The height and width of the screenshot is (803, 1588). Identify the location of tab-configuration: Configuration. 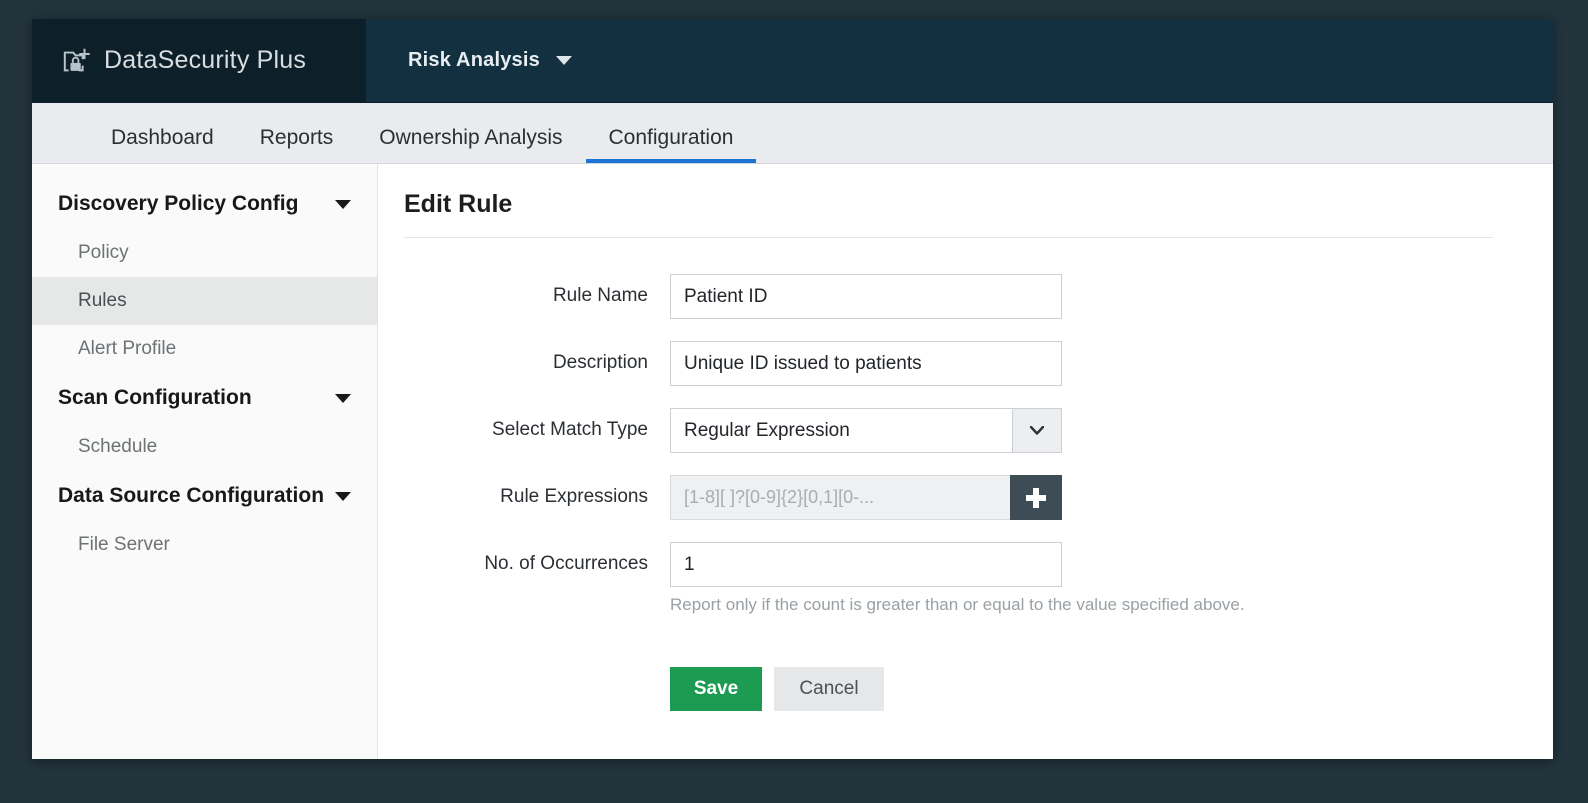
(671, 144).